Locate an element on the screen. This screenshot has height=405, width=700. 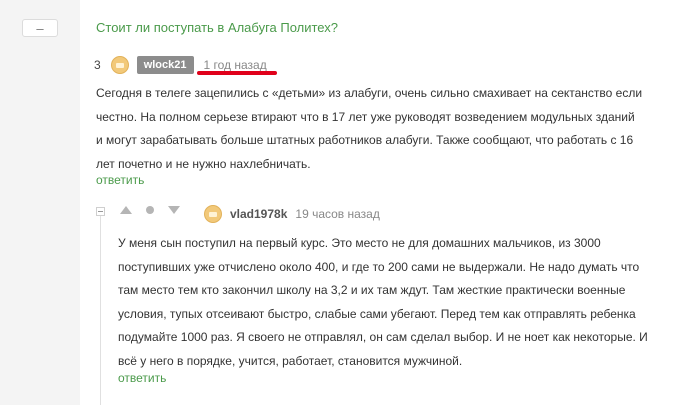
red-highlight-underline is located at coordinates (237, 73).